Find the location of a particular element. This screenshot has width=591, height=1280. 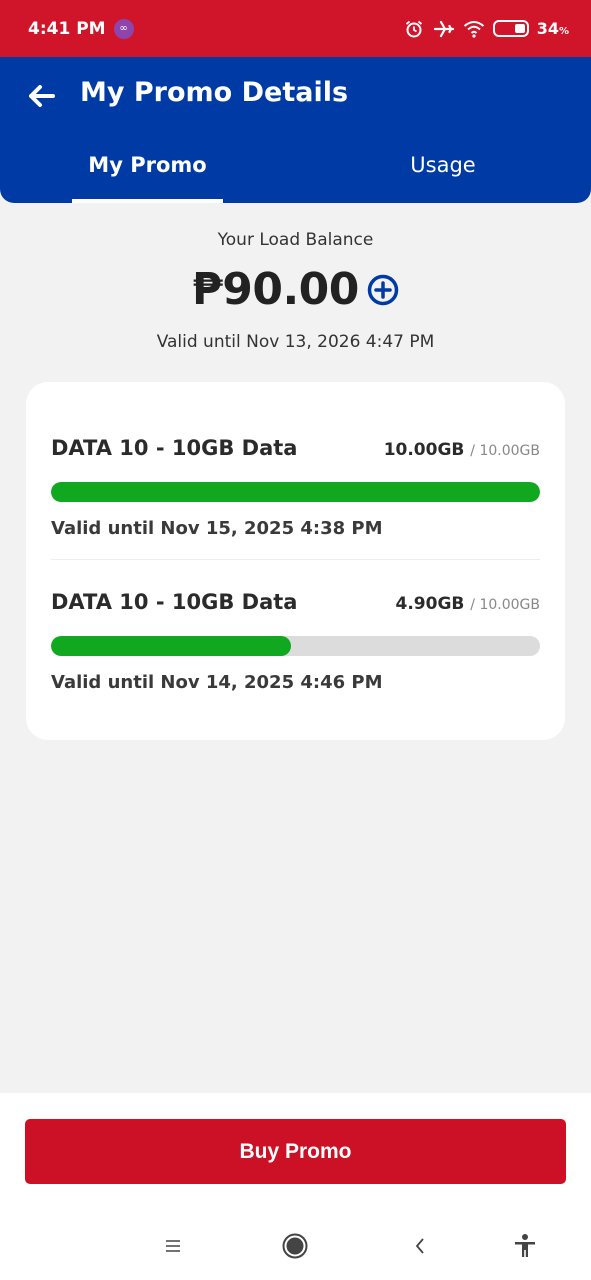

bottom-area: Buy Promo is located at coordinates (295, 1186).